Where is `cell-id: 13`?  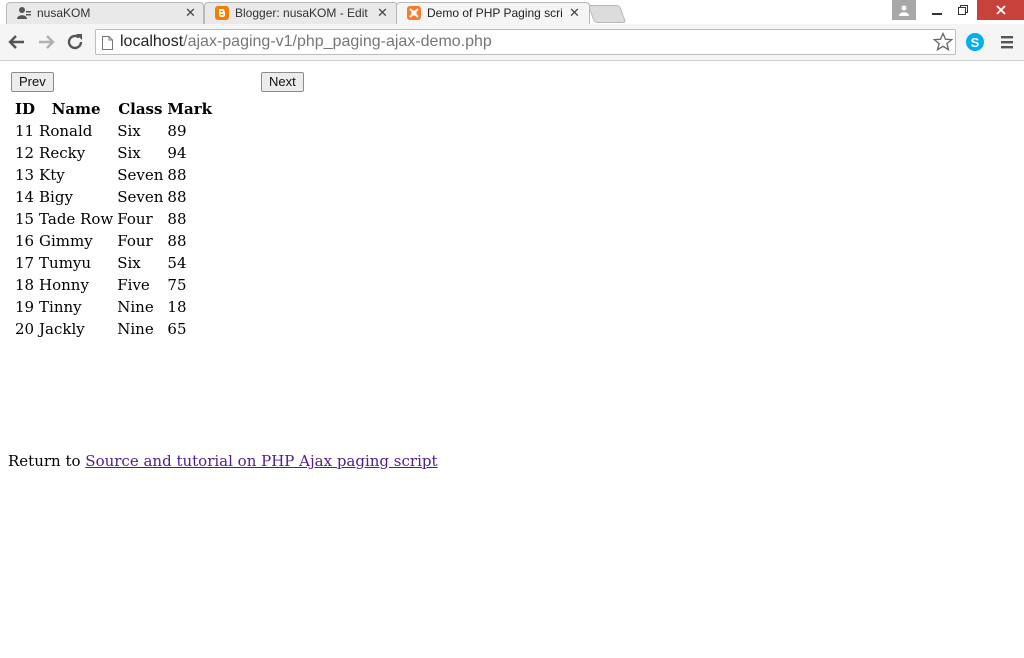 cell-id: 13 is located at coordinates (25, 175).